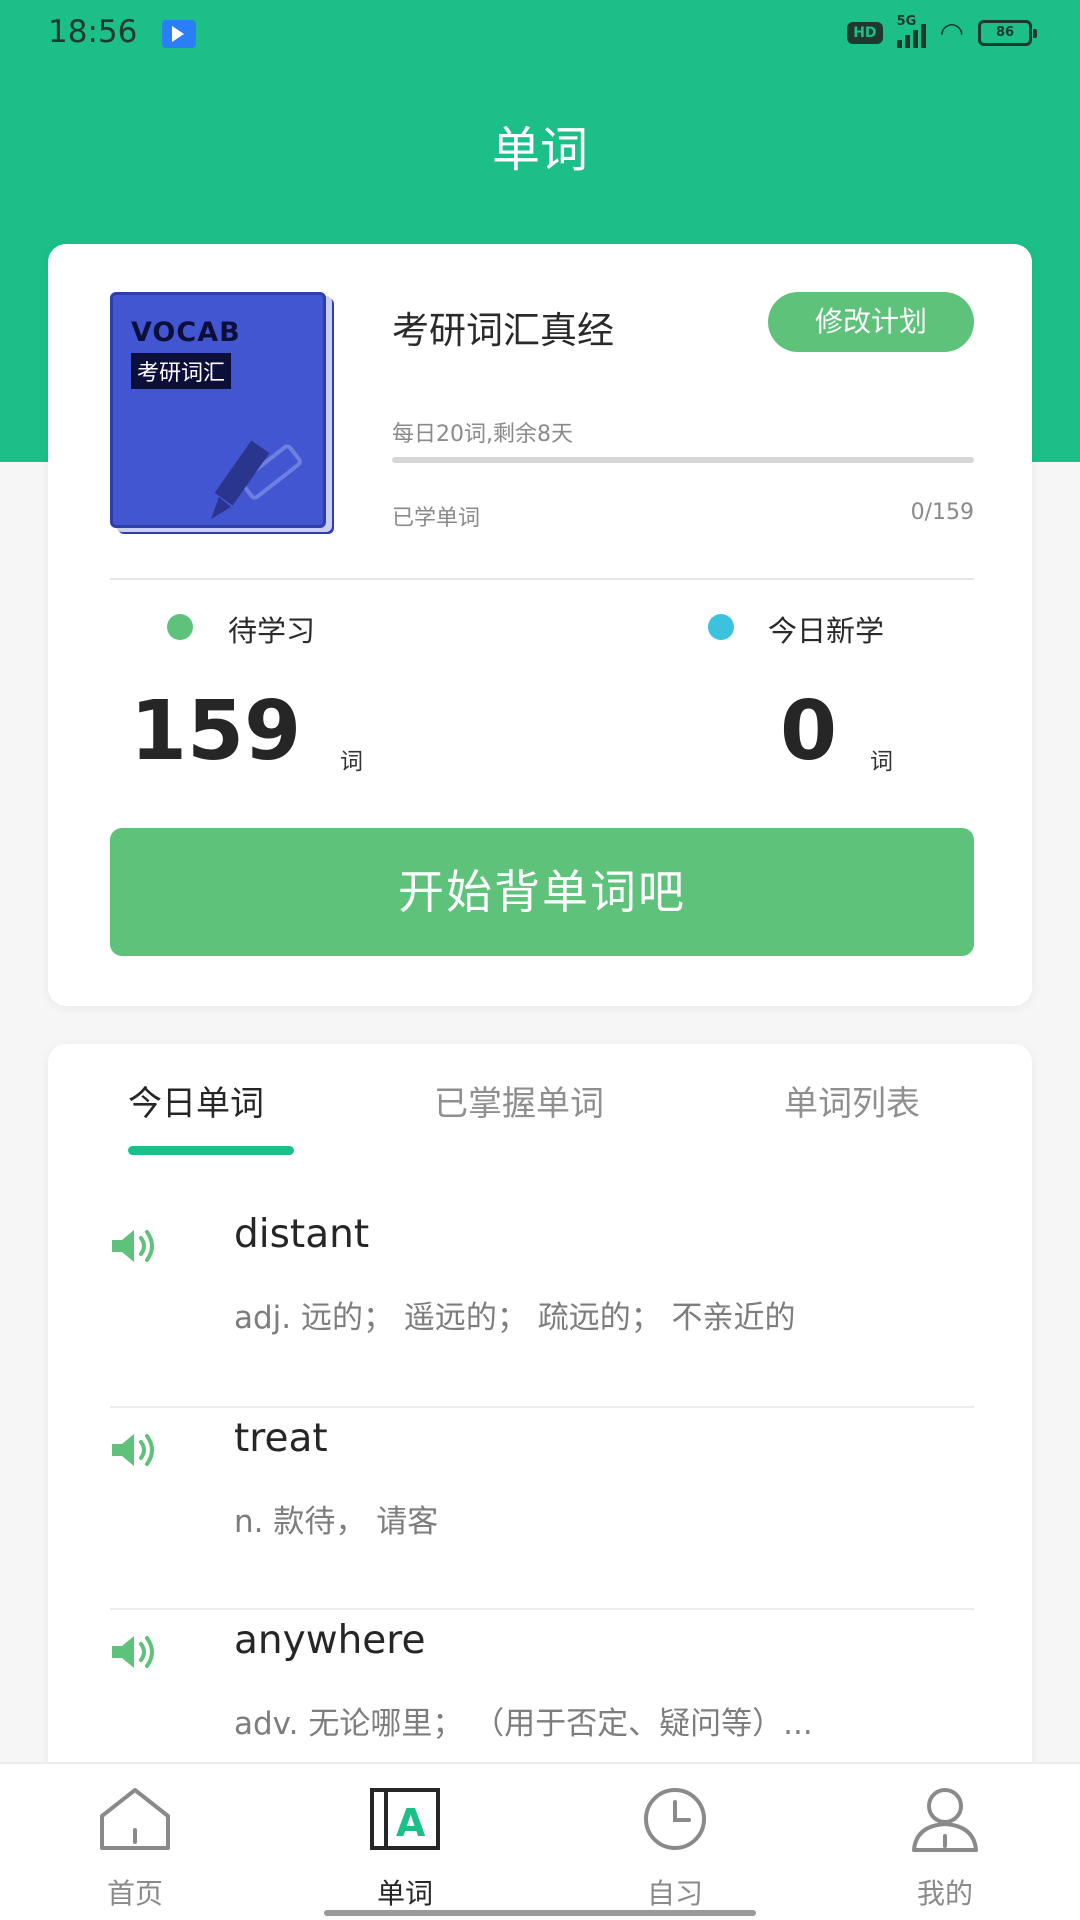 This screenshot has height=1920, width=1080. I want to click on page-title: 单词, so click(539, 150).